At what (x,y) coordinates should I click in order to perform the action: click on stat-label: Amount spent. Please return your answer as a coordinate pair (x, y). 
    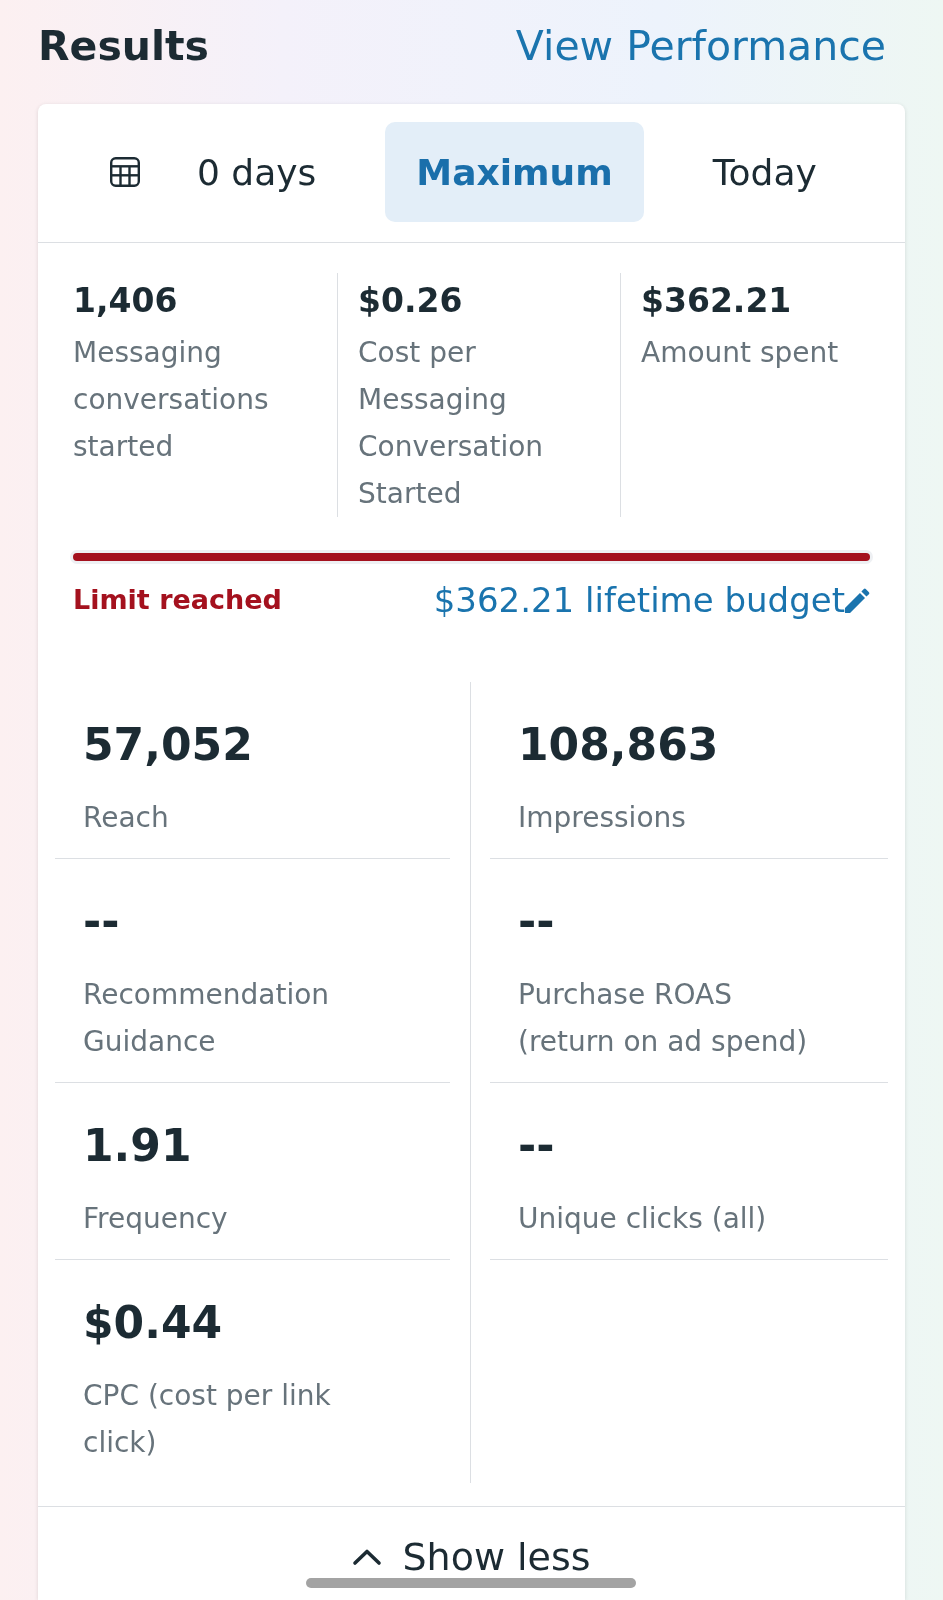
    Looking at the image, I should click on (740, 353).